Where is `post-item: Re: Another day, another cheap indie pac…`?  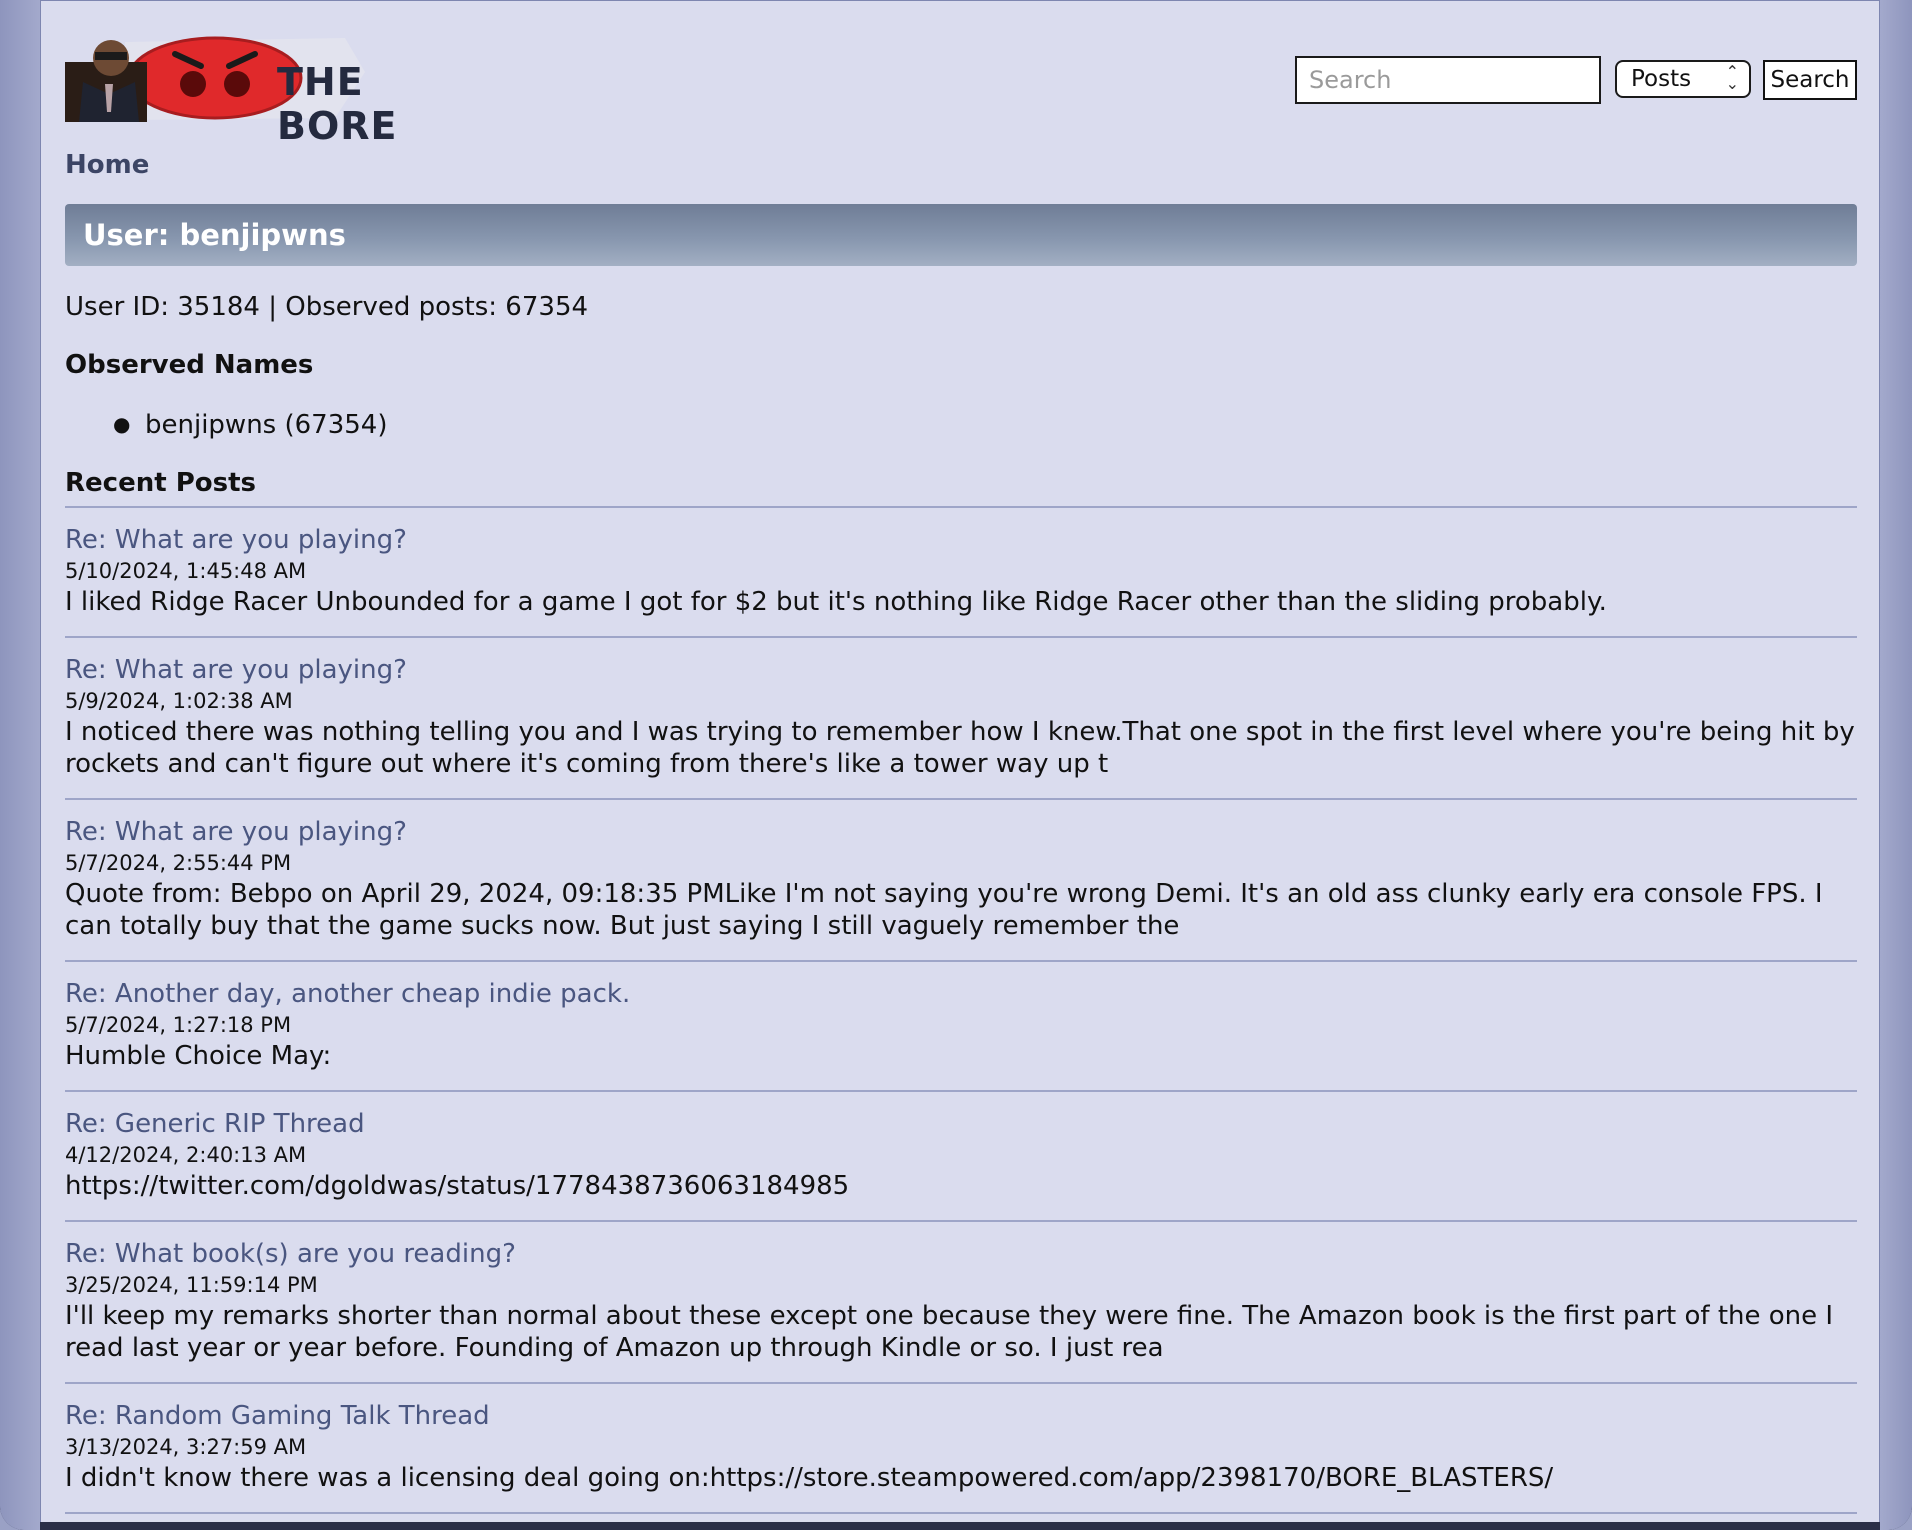
post-item: Re: Another day, another cheap indie pac… is located at coordinates (961, 1027).